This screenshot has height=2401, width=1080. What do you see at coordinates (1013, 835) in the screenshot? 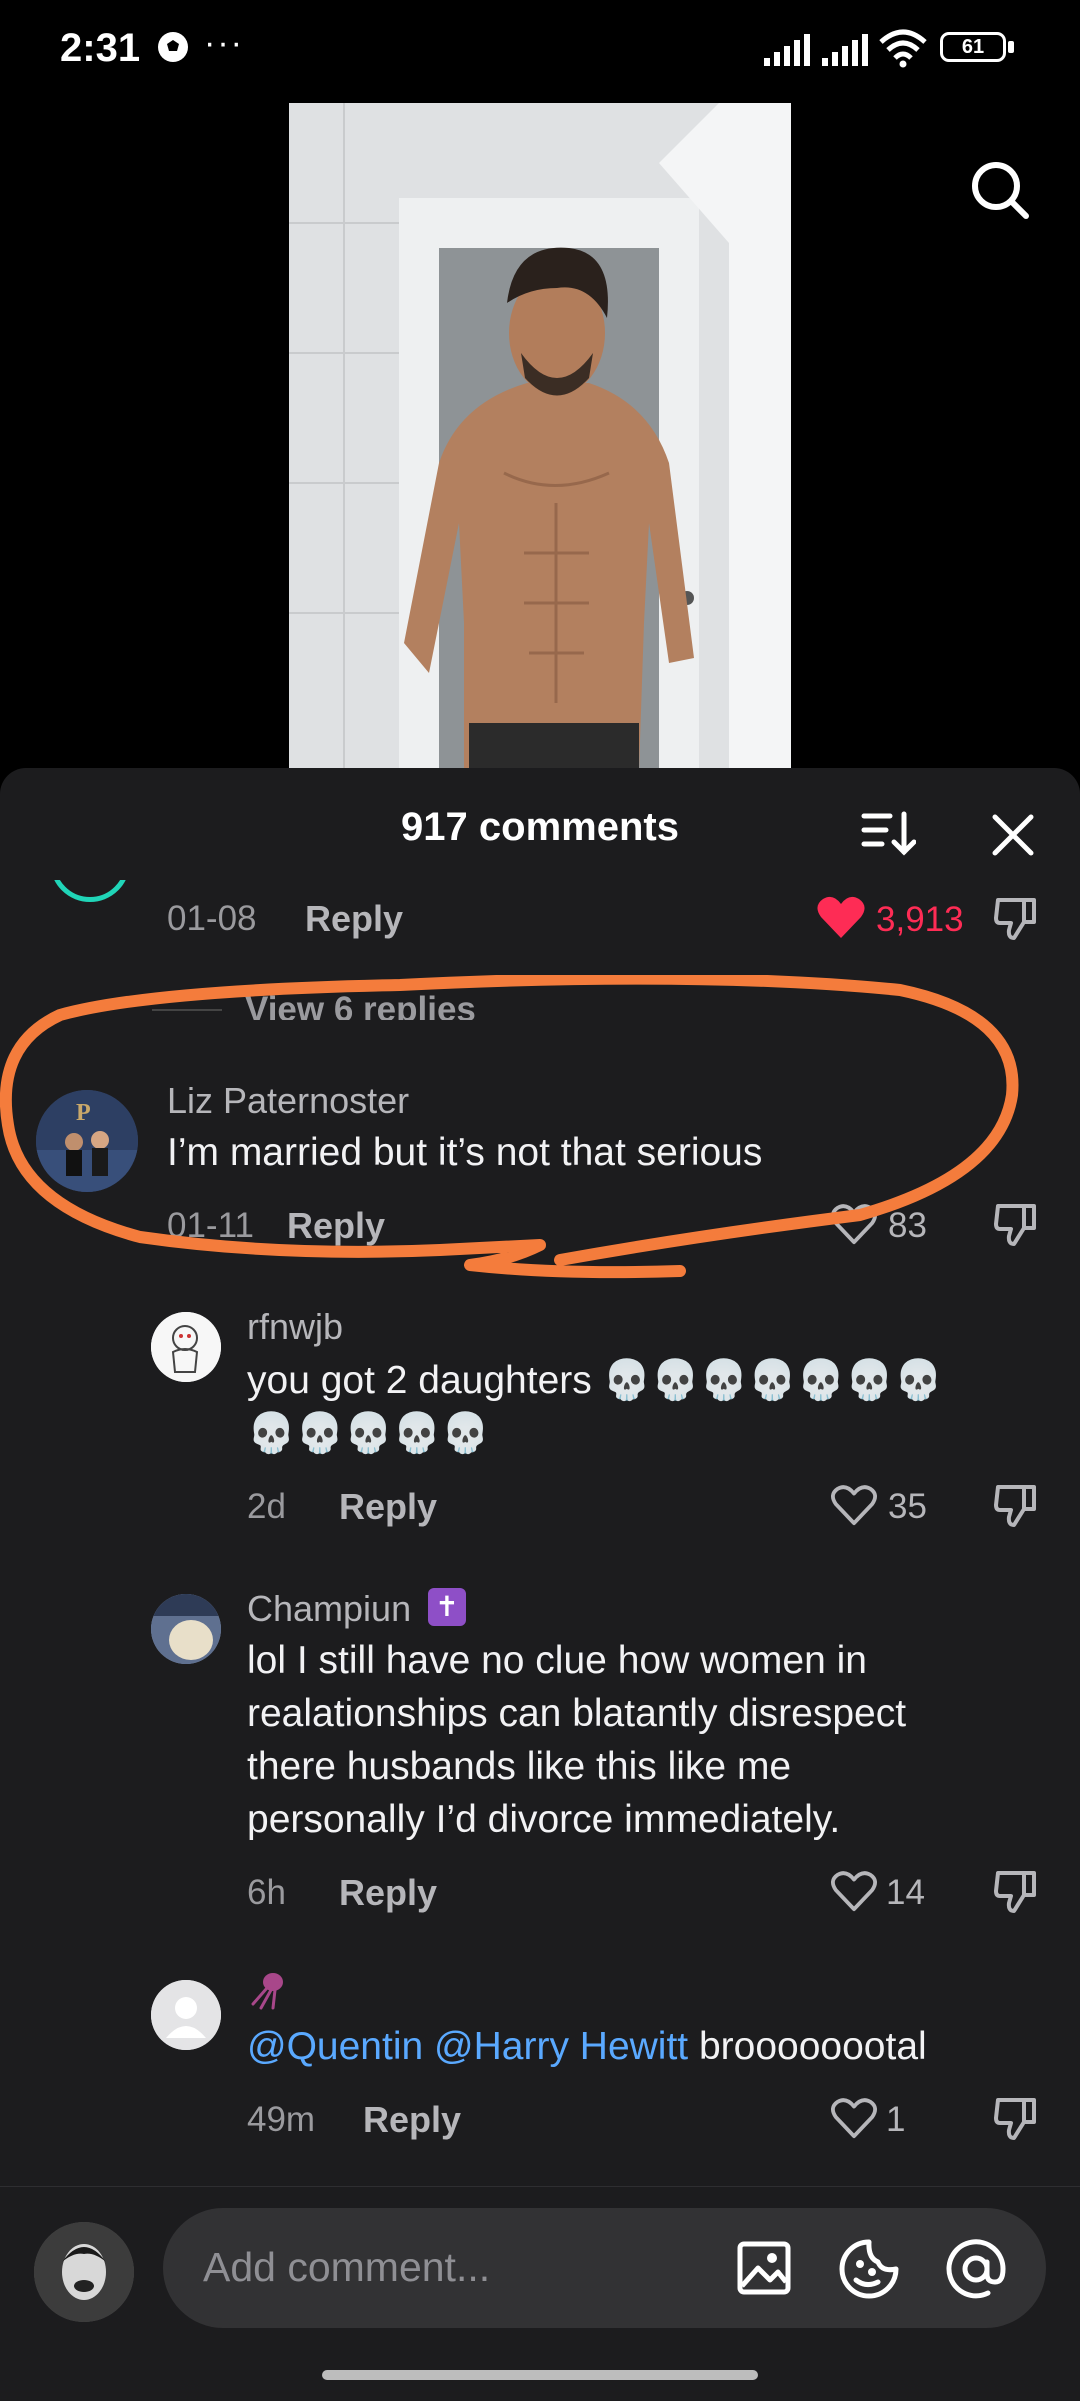
I see `close-icon` at bounding box center [1013, 835].